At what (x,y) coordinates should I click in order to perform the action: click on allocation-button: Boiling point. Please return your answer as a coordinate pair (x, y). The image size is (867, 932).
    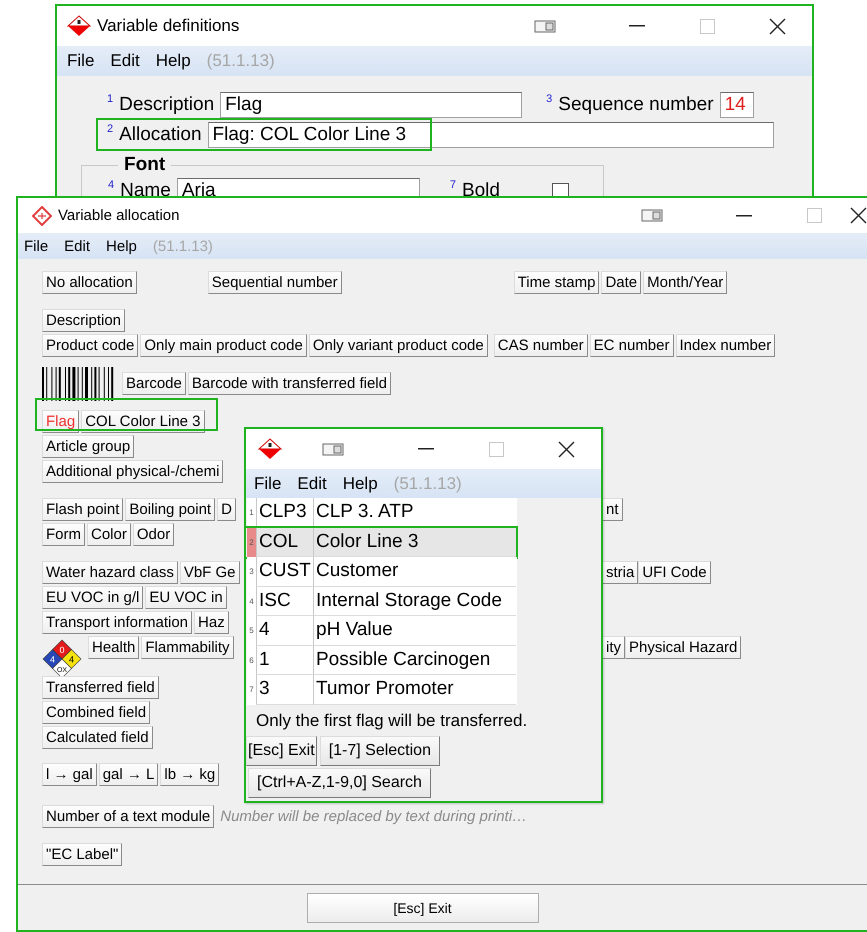
    Looking at the image, I should click on (170, 509).